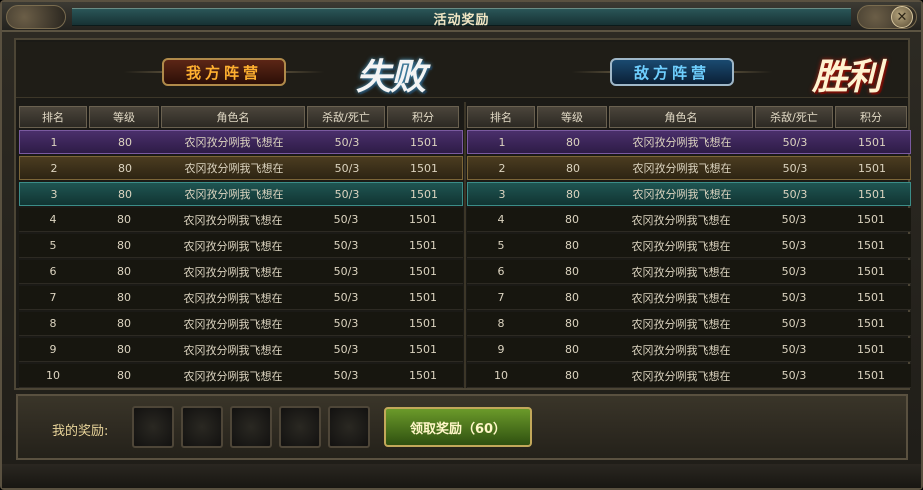 The image size is (923, 490). I want to click on col-score: 积分, so click(871, 117).